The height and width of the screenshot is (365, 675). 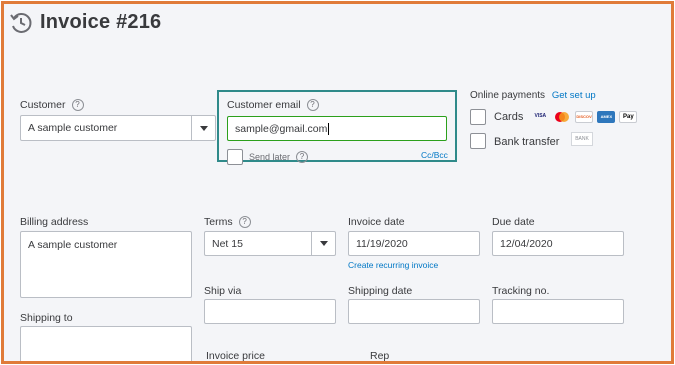 What do you see at coordinates (527, 142) in the screenshot?
I see `bank-transfer-label: Bank transfer` at bounding box center [527, 142].